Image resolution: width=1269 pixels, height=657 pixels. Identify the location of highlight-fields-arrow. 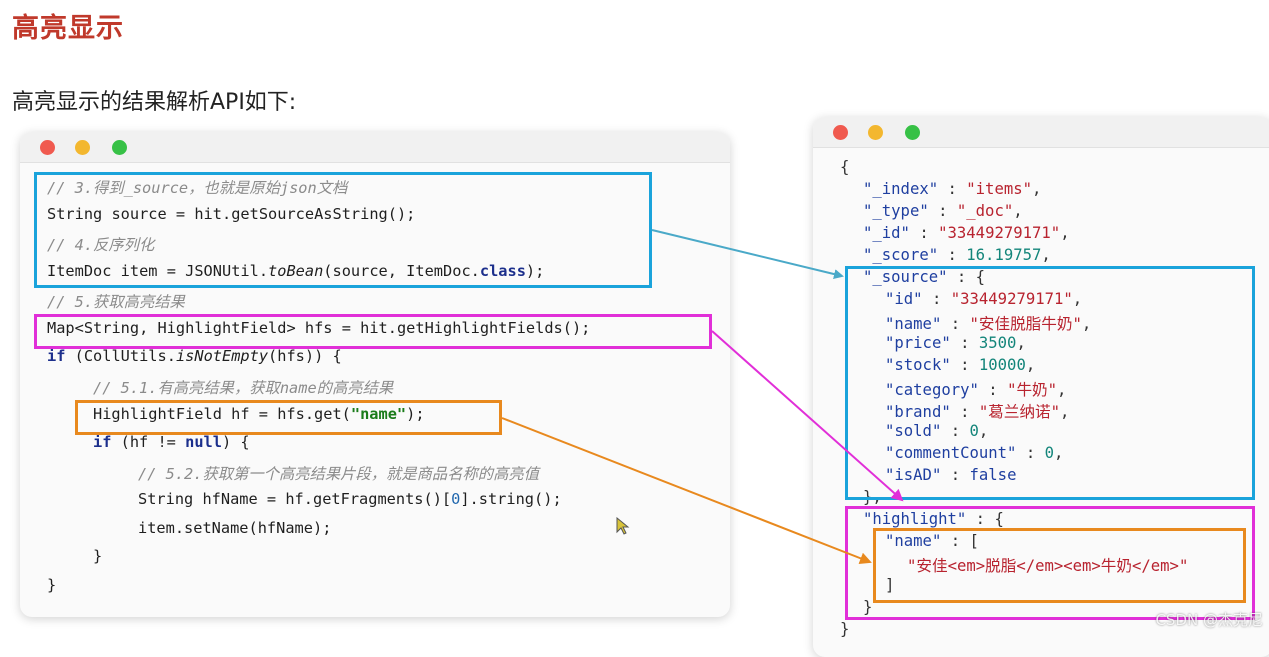
(807, 416).